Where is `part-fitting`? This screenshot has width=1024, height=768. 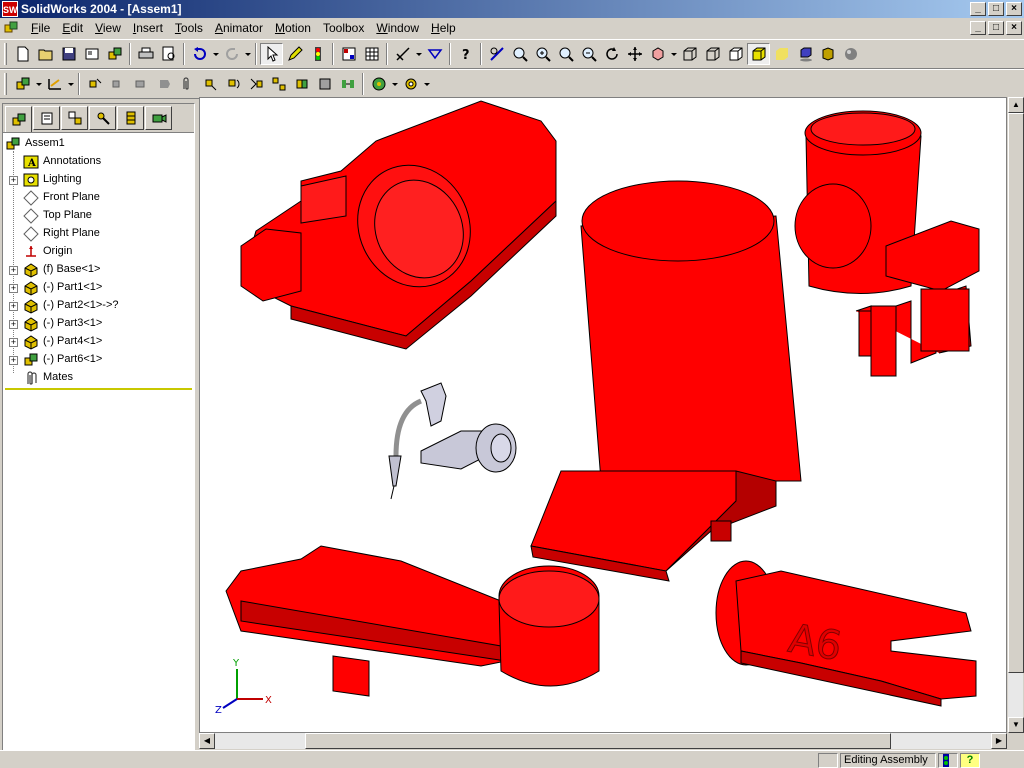
part-fitting is located at coordinates (887, 243).